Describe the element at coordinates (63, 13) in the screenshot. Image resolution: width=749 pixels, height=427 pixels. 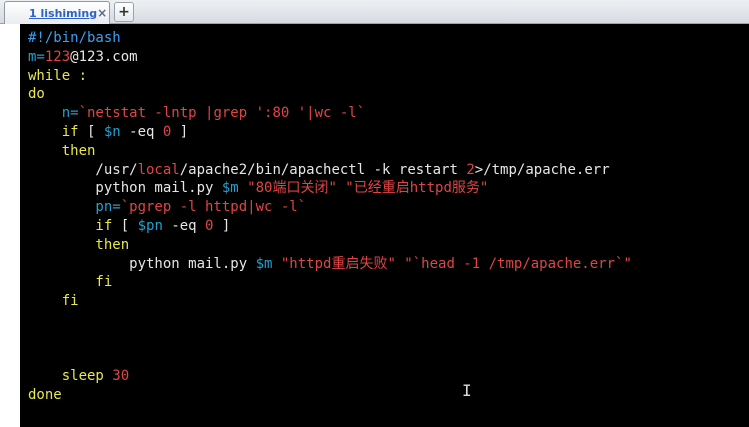
I see `tab-label: 1 lishiming` at that location.